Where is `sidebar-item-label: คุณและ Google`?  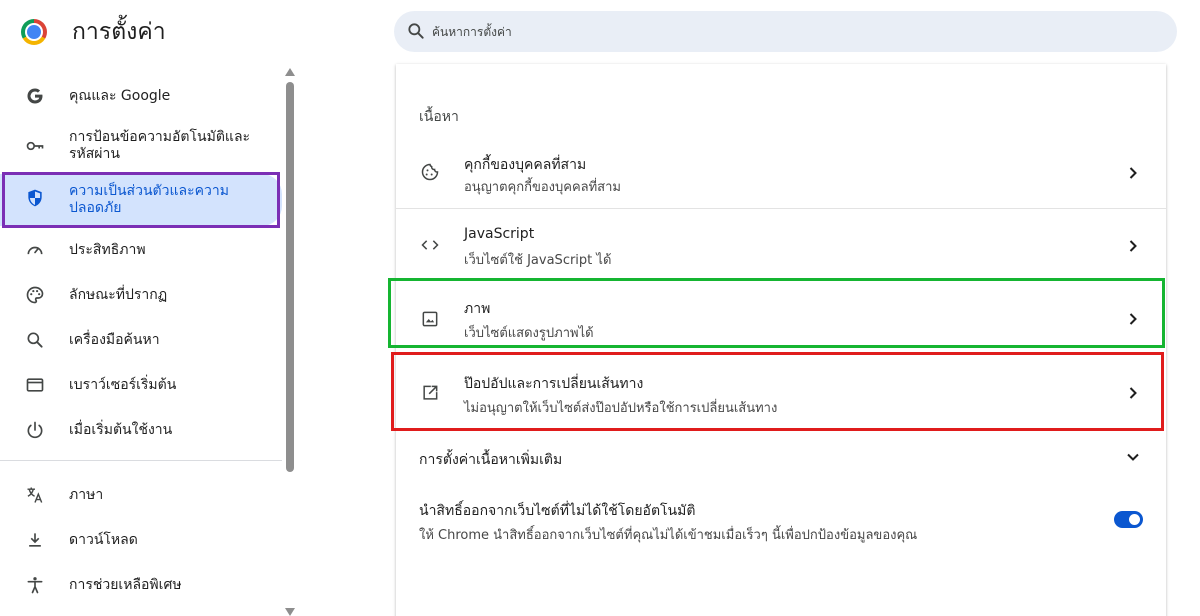 sidebar-item-label: คุณและ Google is located at coordinates (120, 96).